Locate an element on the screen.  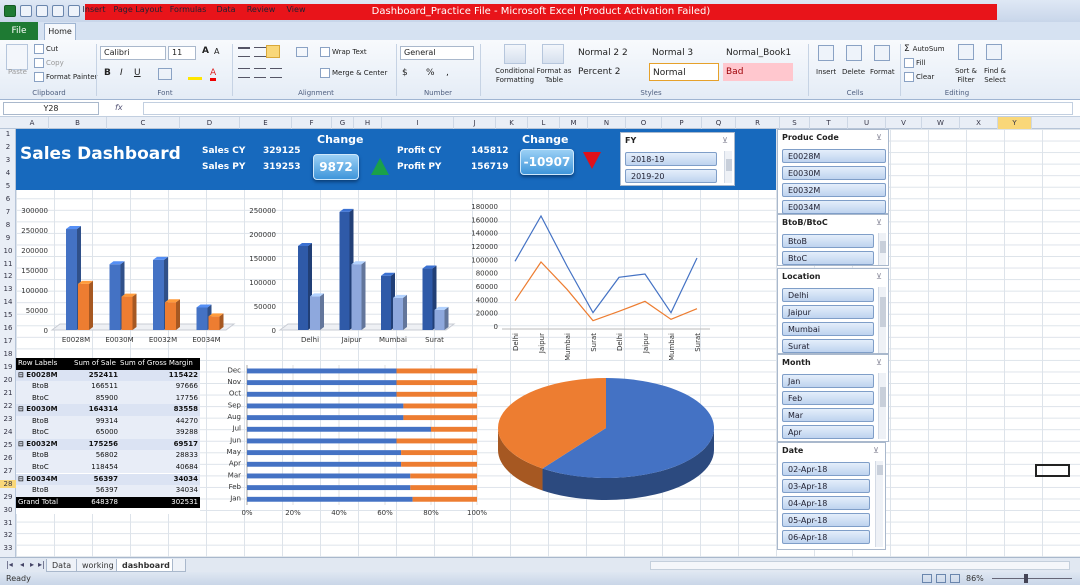
merge-center-button: Merge & Center is located at coordinates (353, 73).